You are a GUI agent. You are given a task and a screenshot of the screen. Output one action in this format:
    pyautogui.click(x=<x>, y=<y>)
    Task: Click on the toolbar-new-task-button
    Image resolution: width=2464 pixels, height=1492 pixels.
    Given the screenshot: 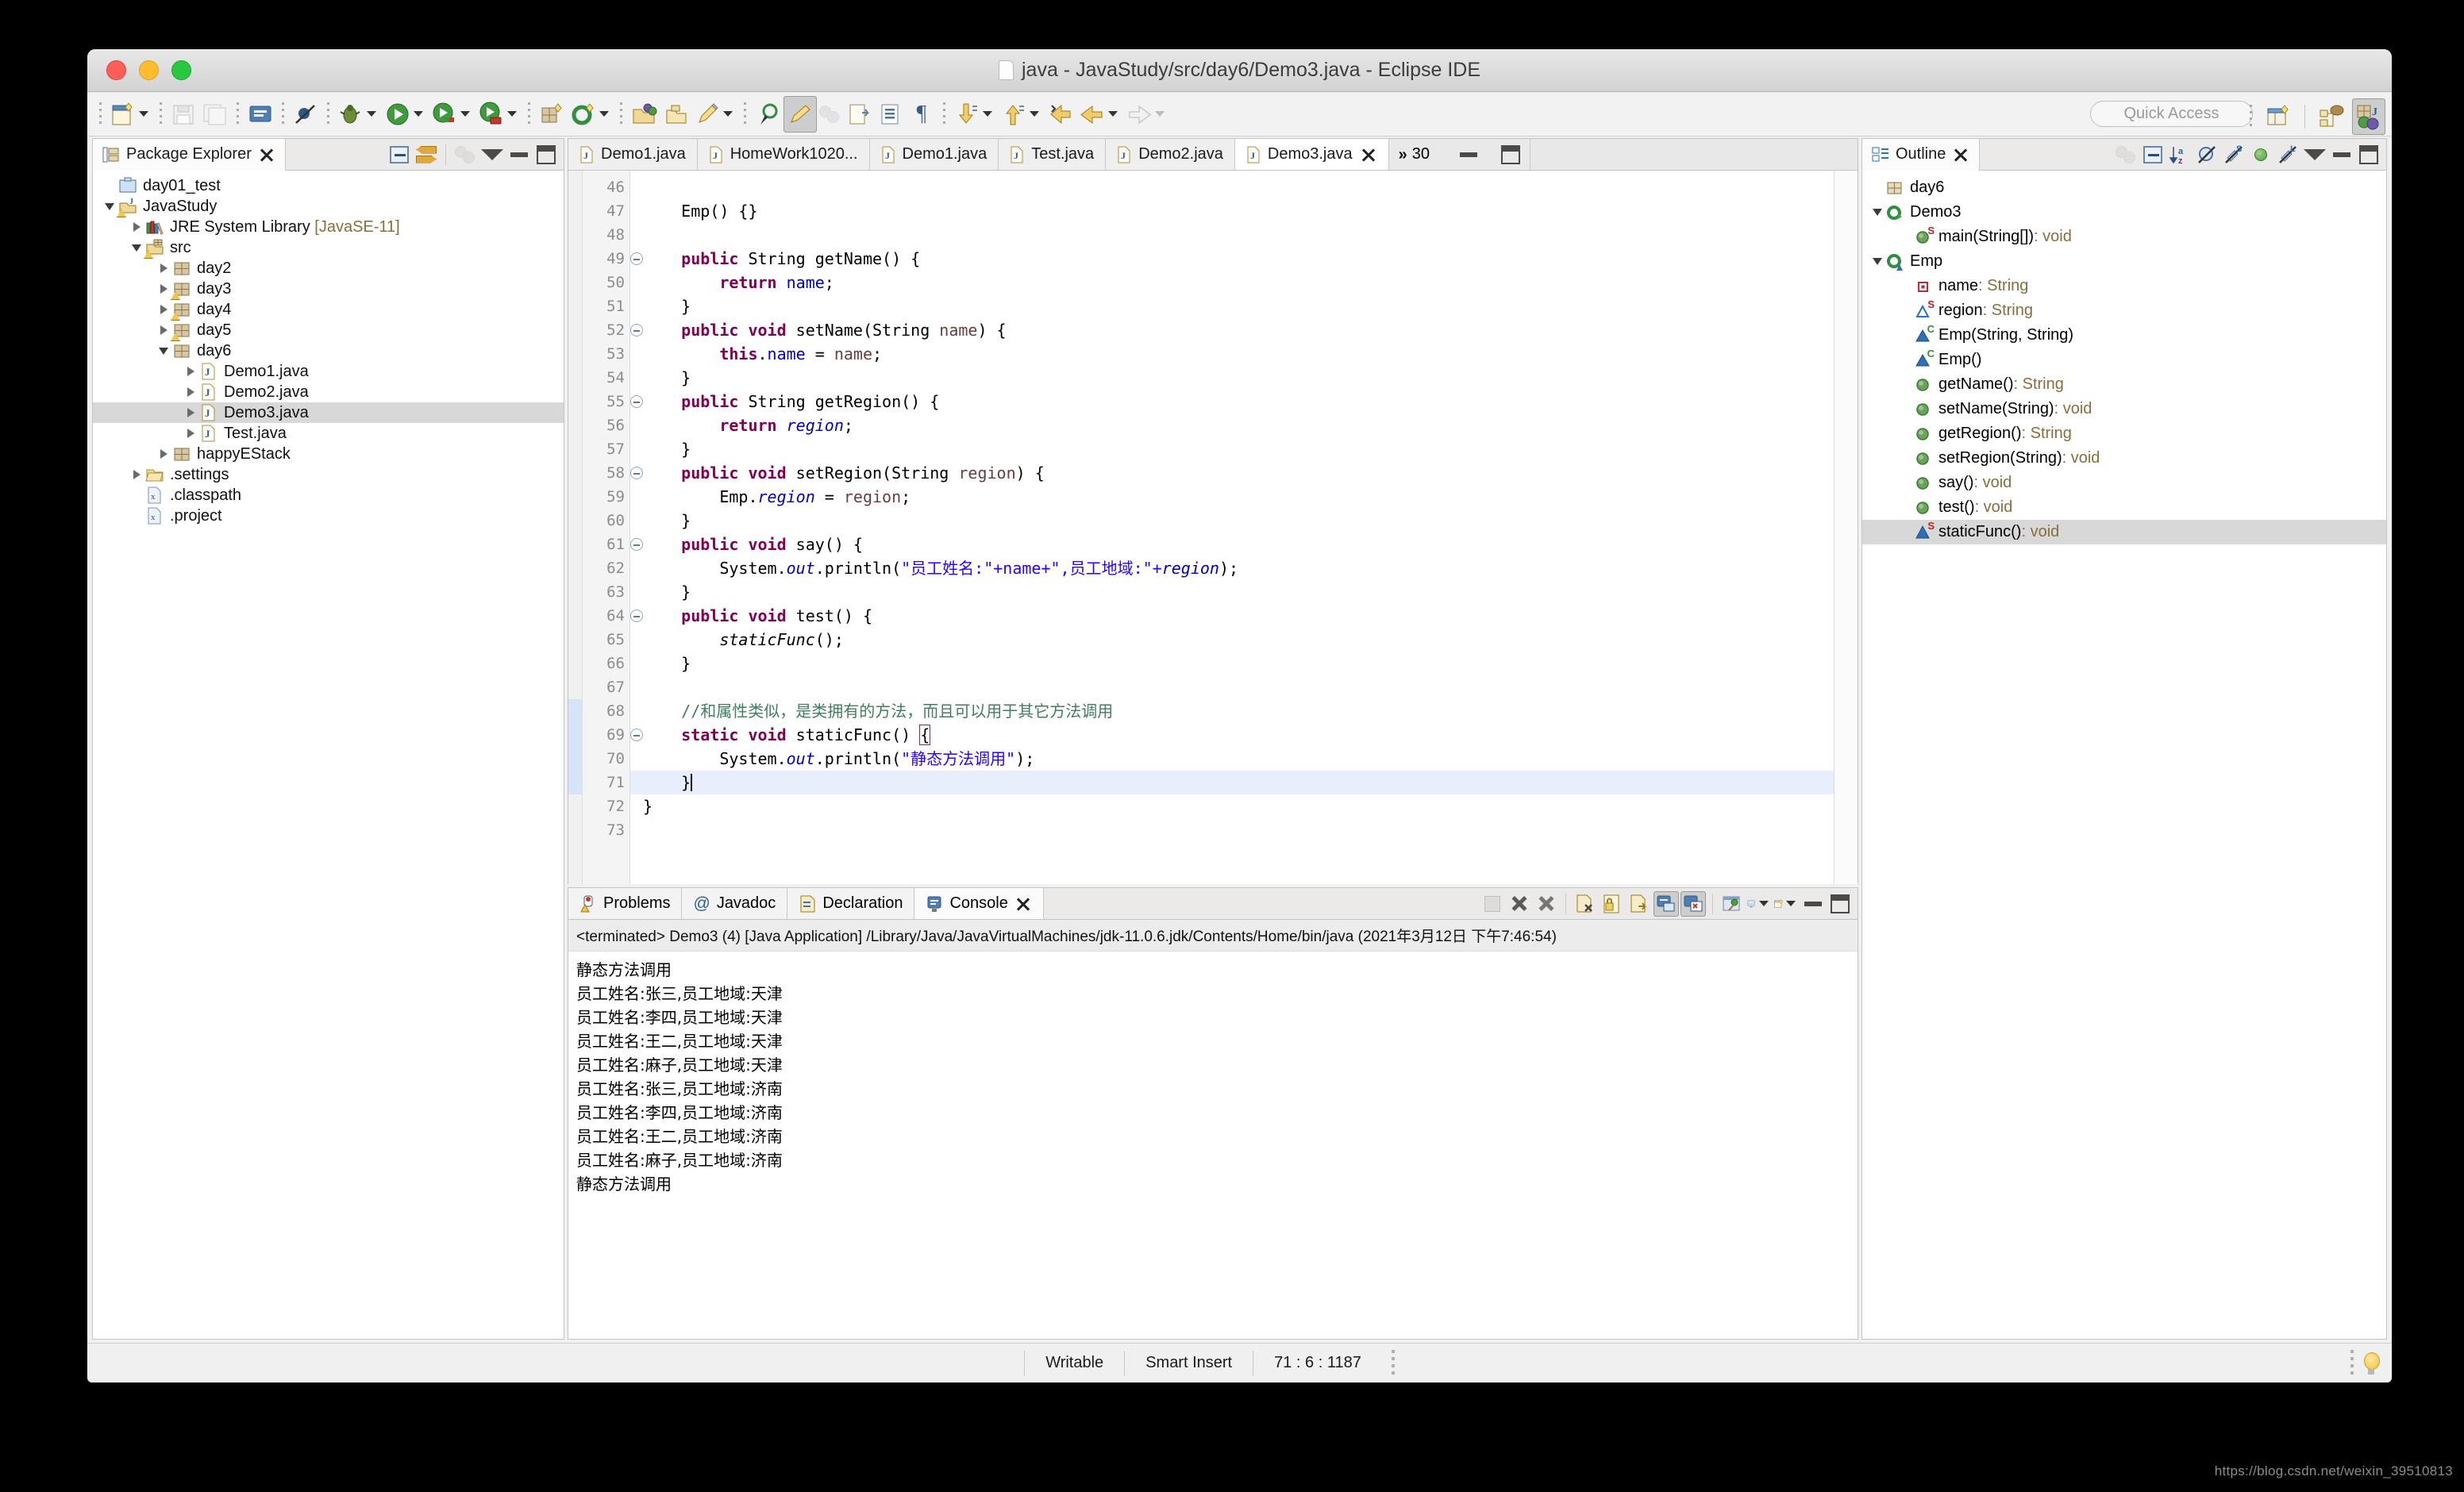 What is the action you would take?
    pyautogui.click(x=714, y=114)
    